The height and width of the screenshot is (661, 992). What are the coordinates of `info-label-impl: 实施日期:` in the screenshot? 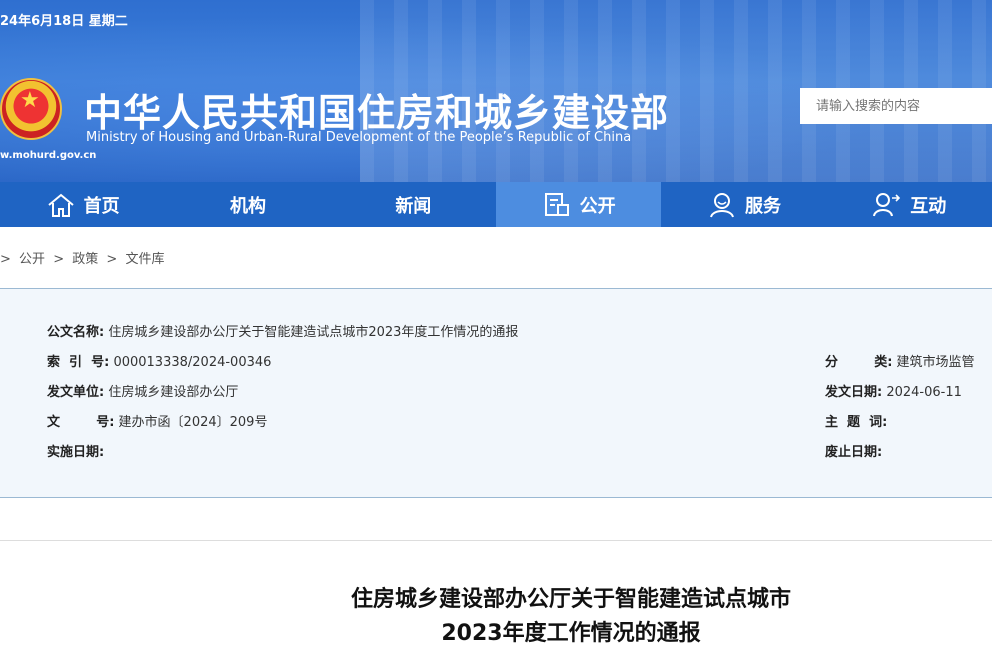 It's located at (76, 452).